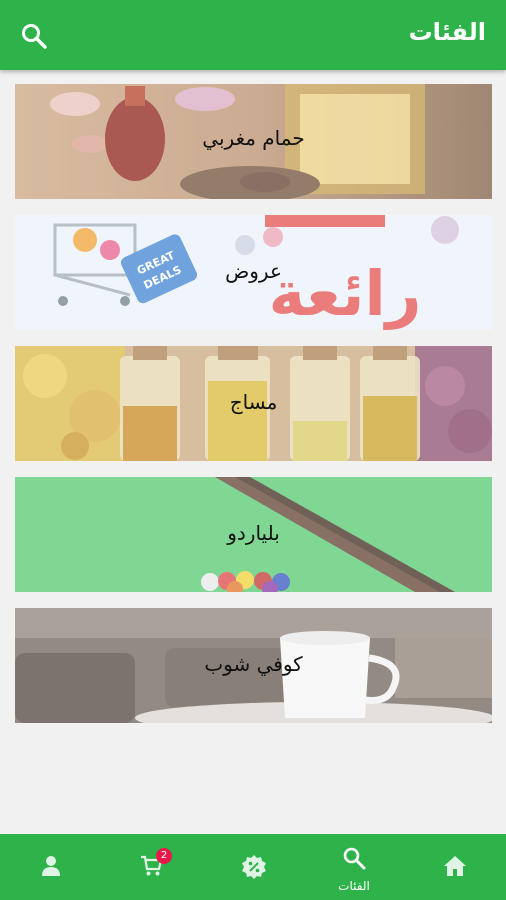 The width and height of the screenshot is (506, 900). I want to click on home-icon, so click(455, 866).